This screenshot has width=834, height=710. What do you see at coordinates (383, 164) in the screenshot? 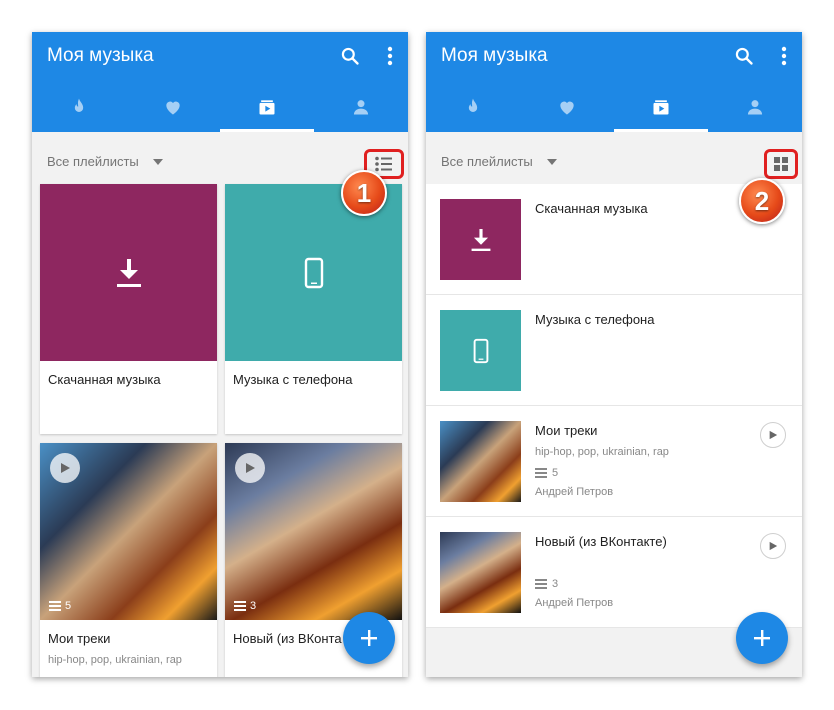
I see `list-view-icon` at bounding box center [383, 164].